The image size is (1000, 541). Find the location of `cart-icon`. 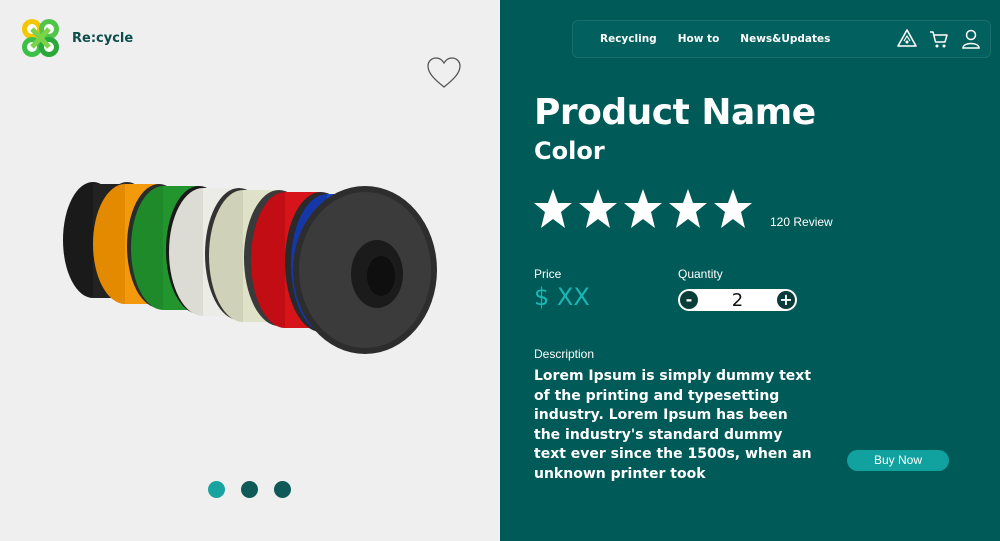

cart-icon is located at coordinates (939, 39).